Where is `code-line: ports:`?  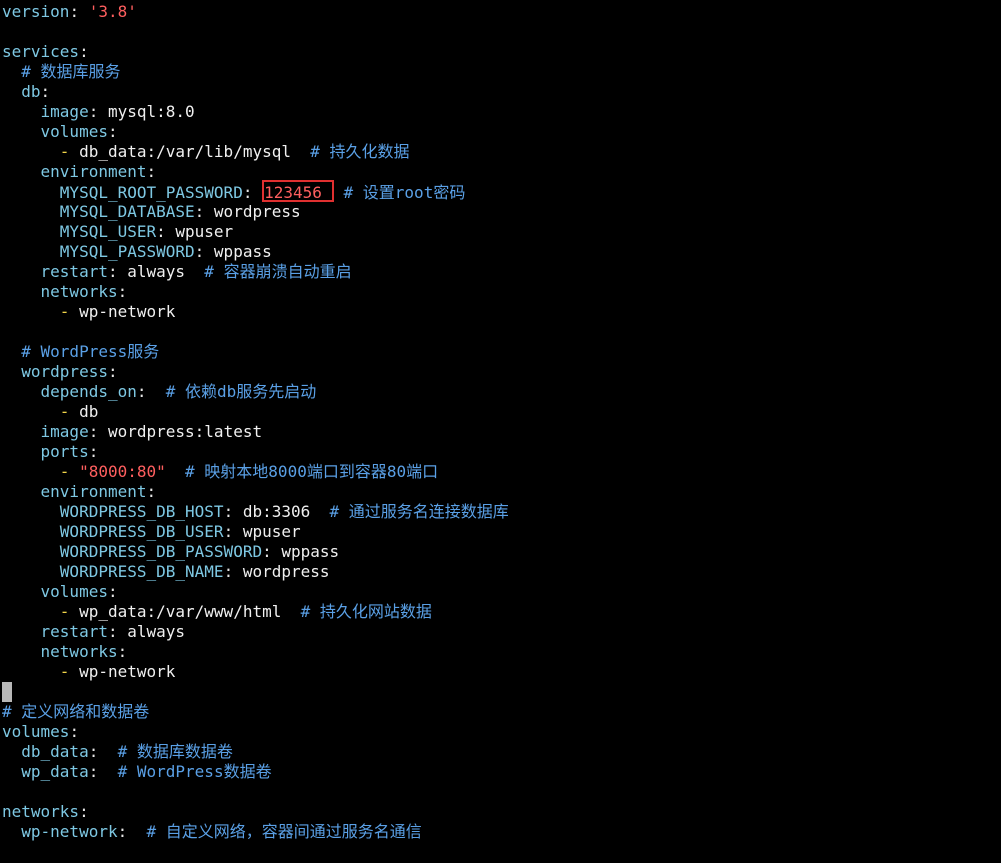 code-line: ports: is located at coordinates (50, 452).